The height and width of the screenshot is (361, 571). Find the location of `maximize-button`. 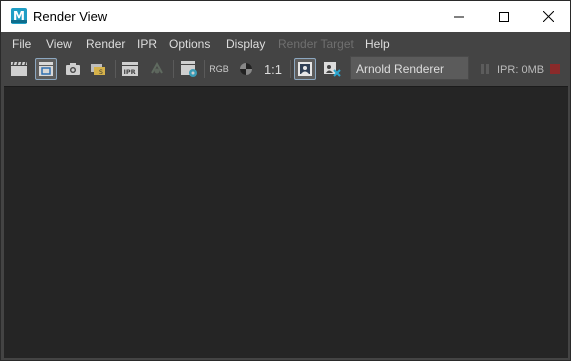

maximize-button is located at coordinates (504, 16).